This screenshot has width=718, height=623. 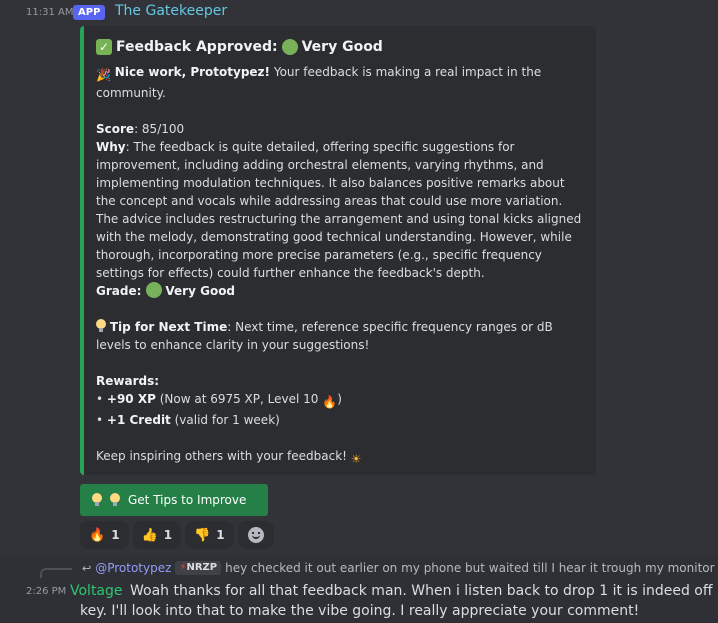 I want to click on reward-credit: +1 Credit, so click(x=138, y=420).